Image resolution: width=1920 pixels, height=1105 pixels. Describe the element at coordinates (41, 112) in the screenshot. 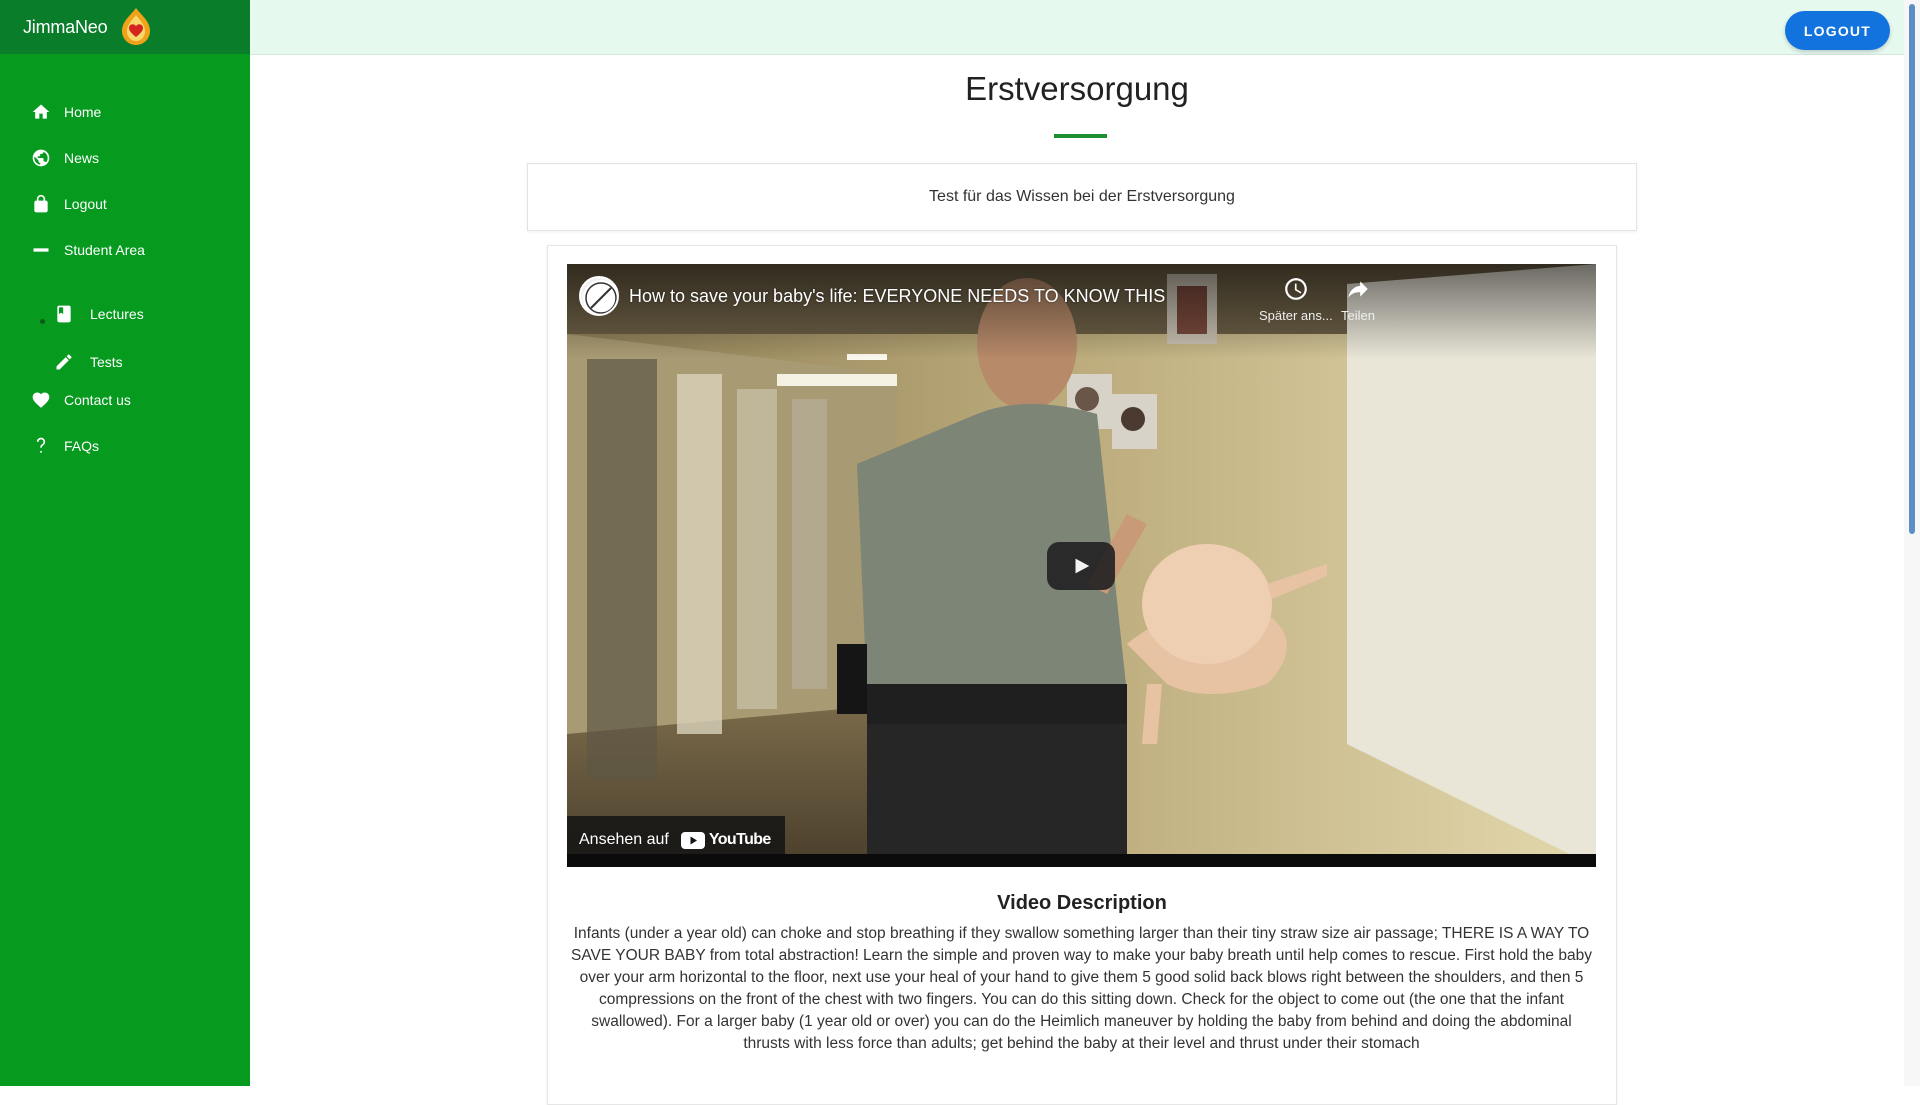

I see `home-icon` at that location.